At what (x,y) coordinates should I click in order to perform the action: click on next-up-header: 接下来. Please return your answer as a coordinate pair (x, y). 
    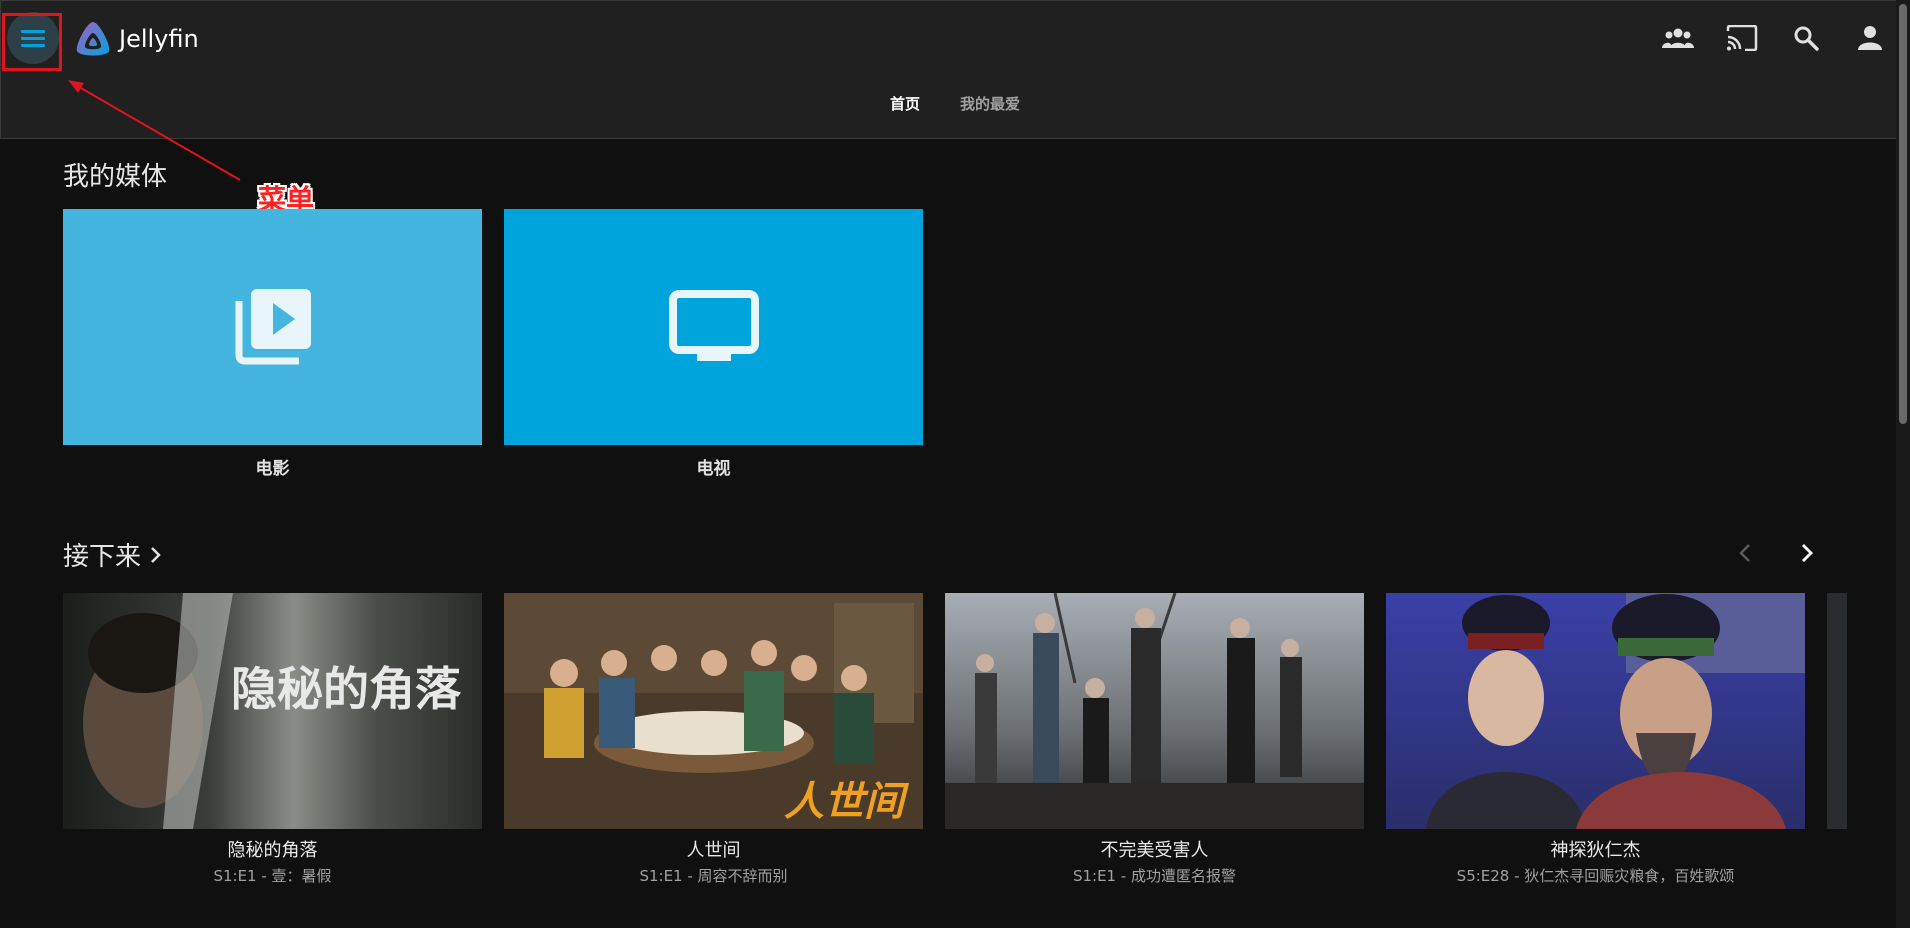
    Looking at the image, I should click on (113, 554).